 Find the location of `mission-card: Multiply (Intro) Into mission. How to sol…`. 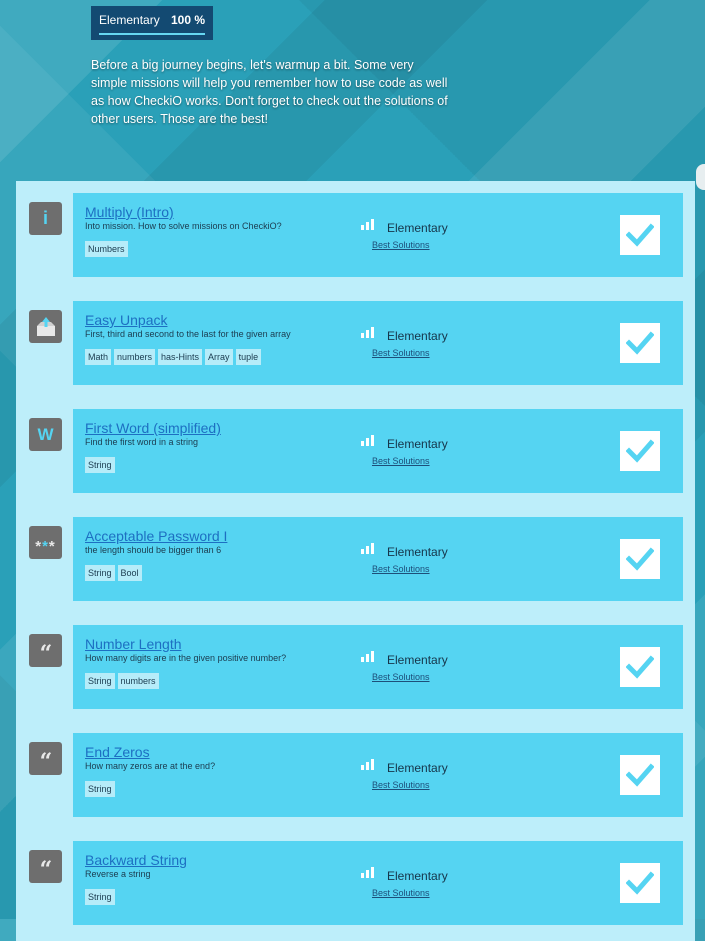

mission-card: Multiply (Intro) Into mission. How to sol… is located at coordinates (378, 235).